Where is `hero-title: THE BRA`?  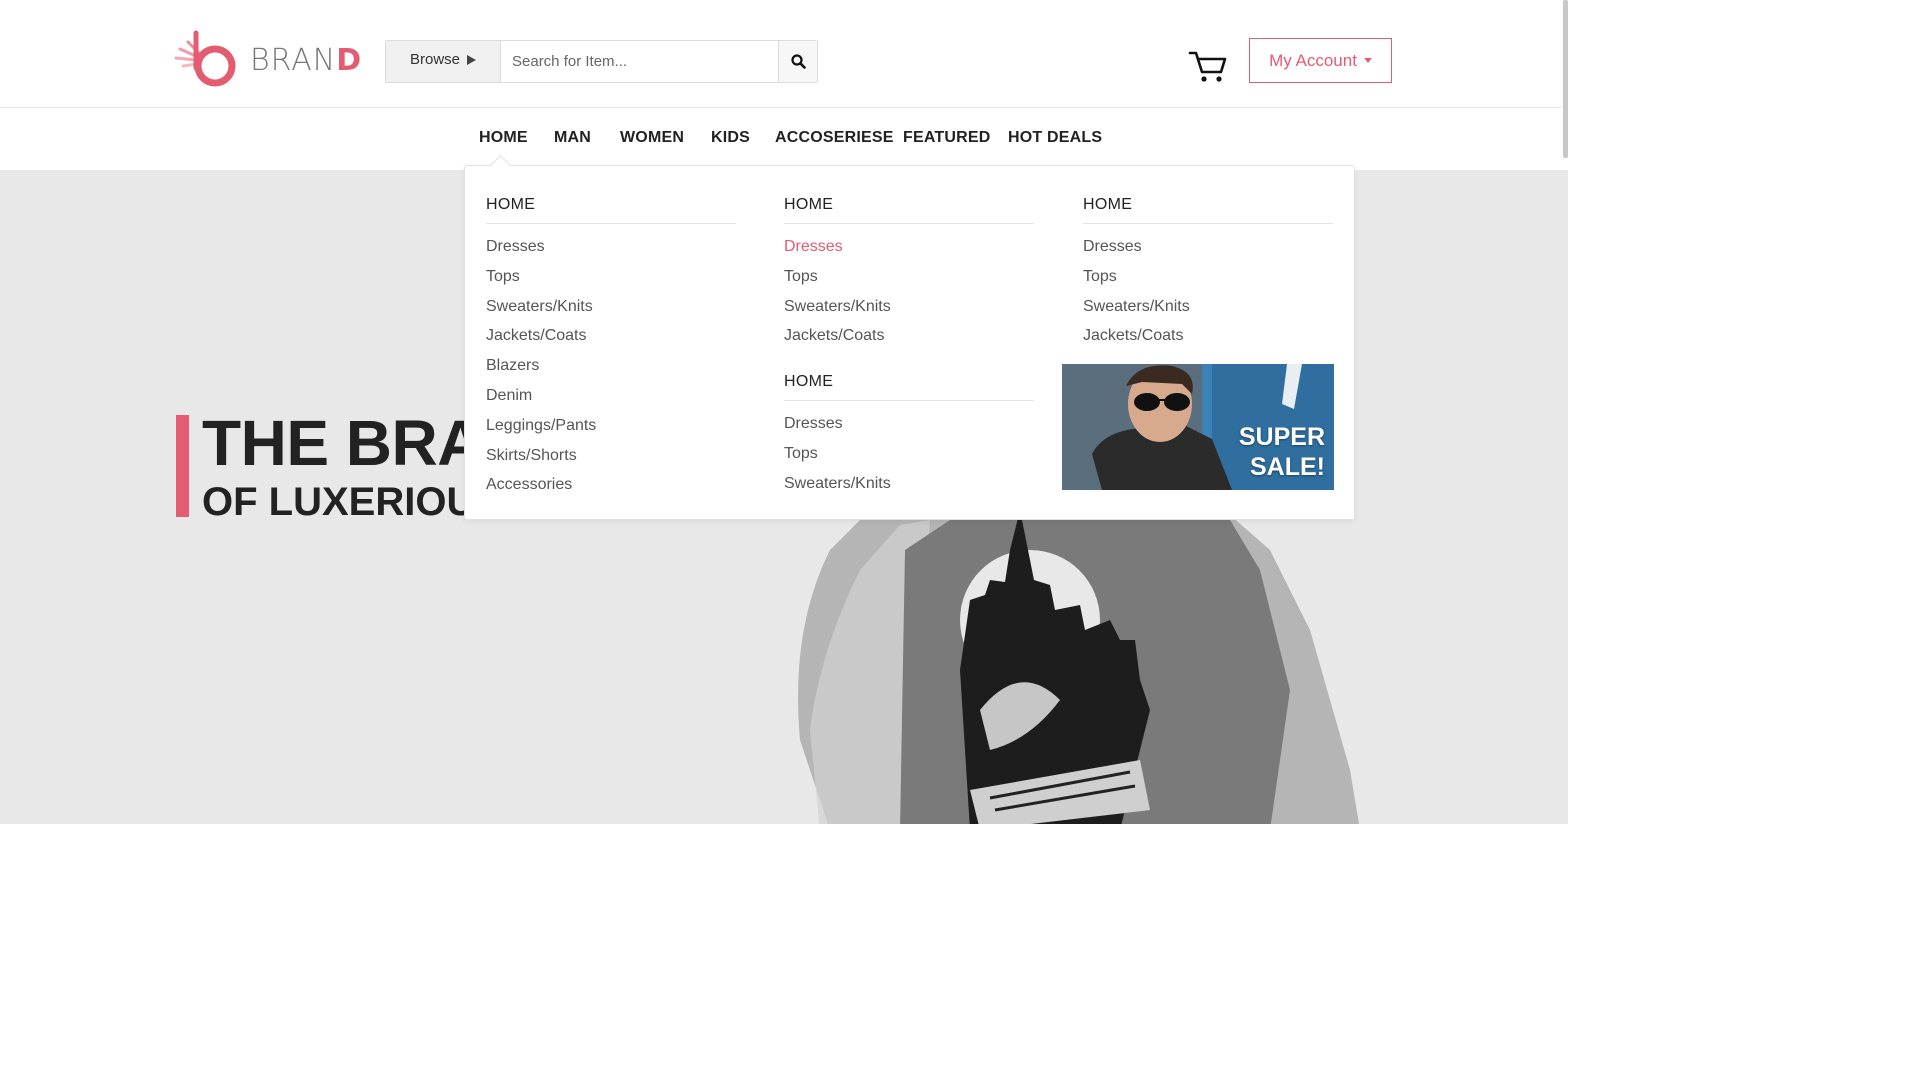
hero-title: THE BRA is located at coordinates (342, 443).